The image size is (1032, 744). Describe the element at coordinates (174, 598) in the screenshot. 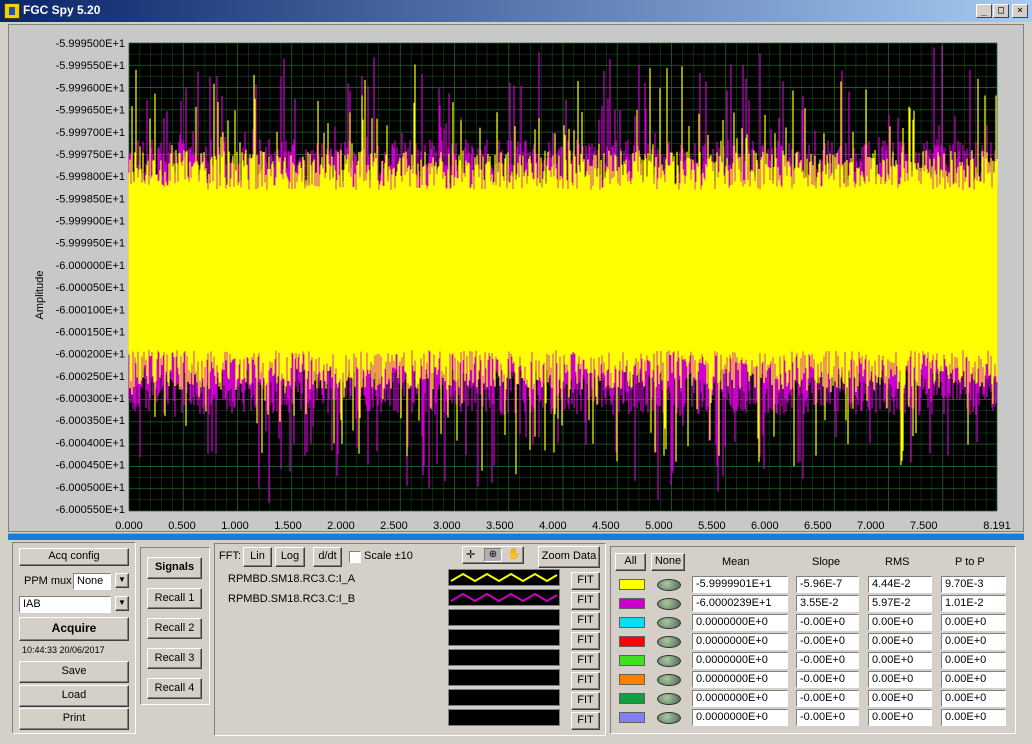

I see `recall-1-button: Recall 1` at that location.